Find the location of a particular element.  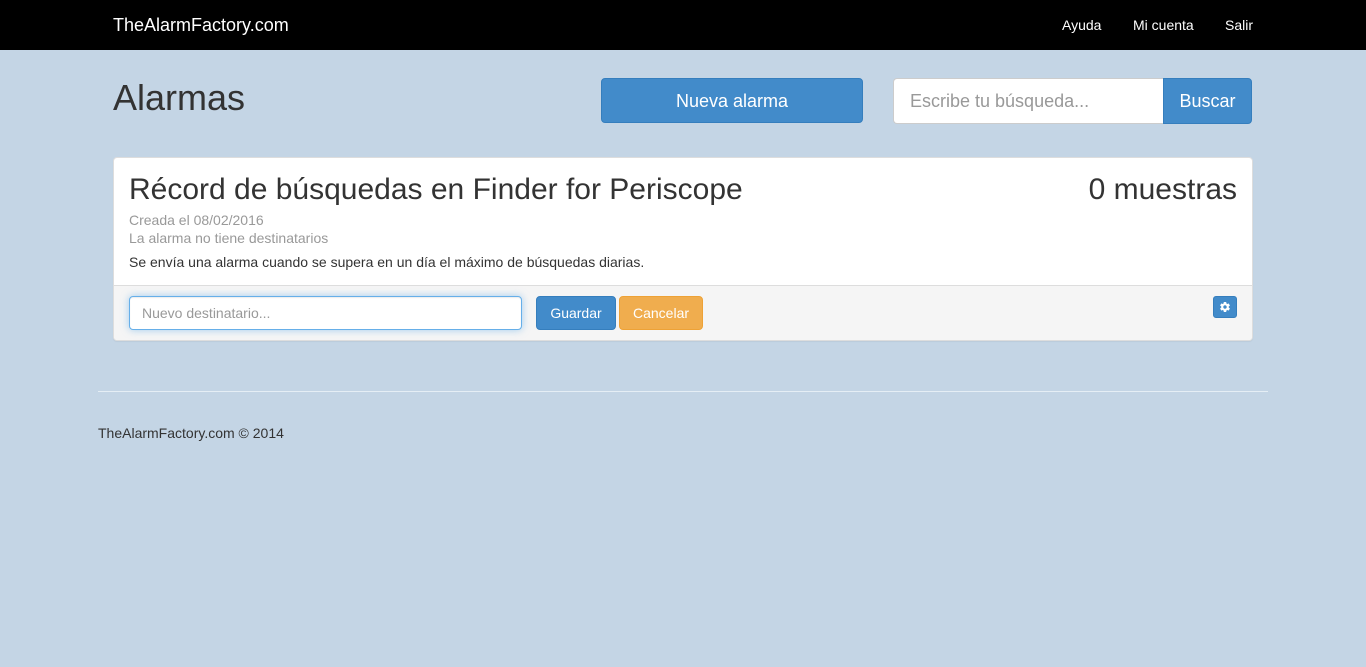

alarm-created-date: Creada el 08/02/2016 is located at coordinates (196, 220).